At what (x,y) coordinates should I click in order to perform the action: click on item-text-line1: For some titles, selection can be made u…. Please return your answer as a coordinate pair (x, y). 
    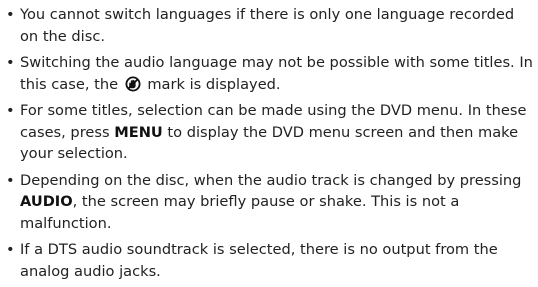
    Looking at the image, I should click on (242, 110).